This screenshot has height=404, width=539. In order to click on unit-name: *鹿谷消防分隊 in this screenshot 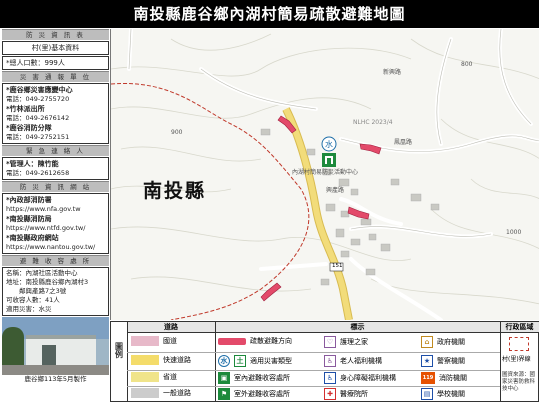, I will do `click(29, 128)`.